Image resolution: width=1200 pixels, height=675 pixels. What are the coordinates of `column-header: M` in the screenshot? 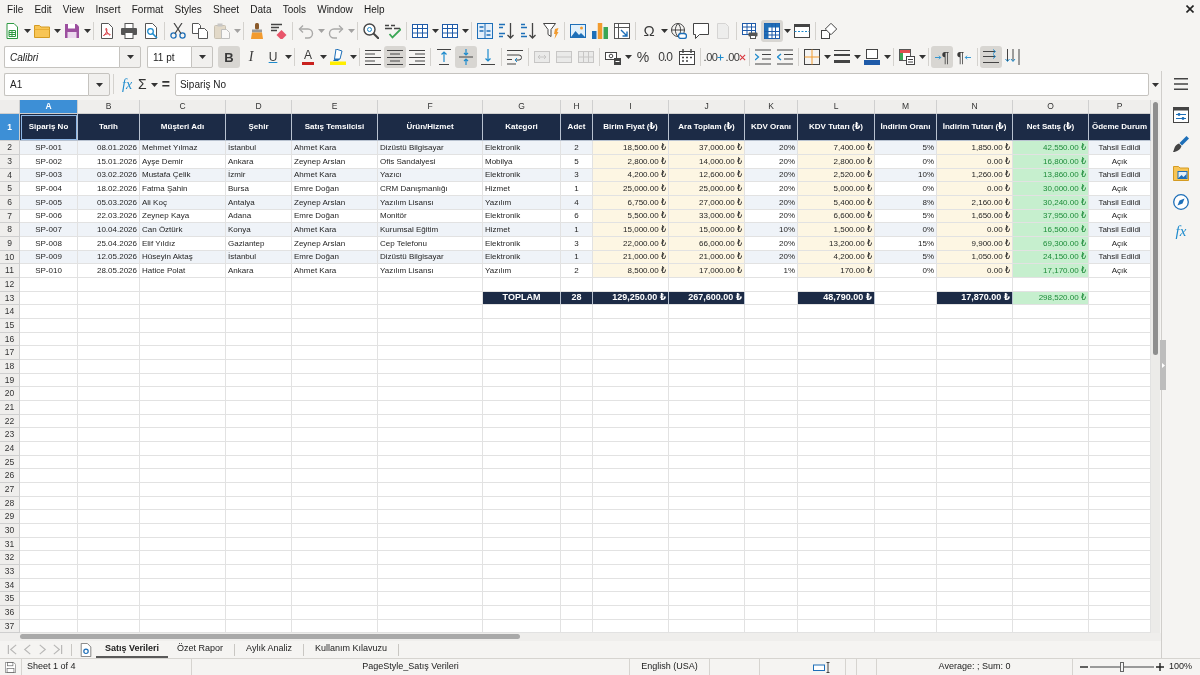 It's located at (906, 107).